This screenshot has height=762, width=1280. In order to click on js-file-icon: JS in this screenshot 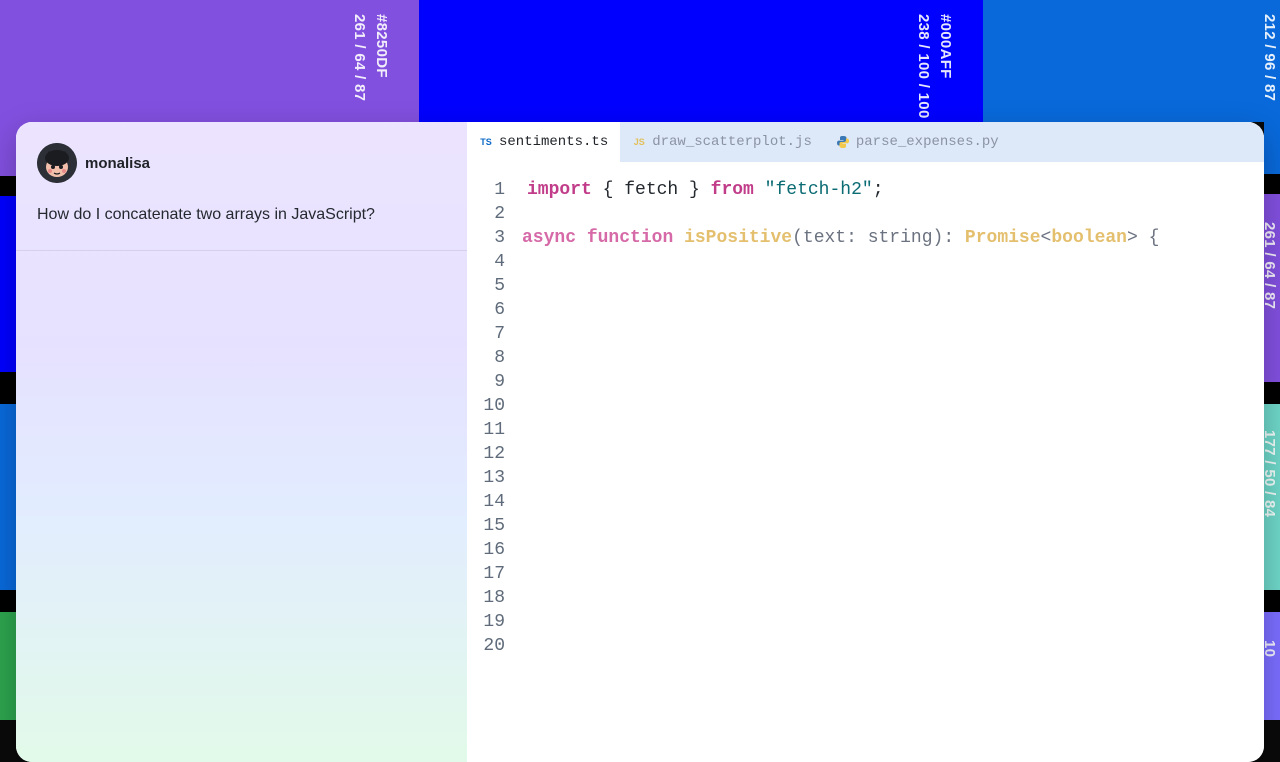, I will do `click(639, 142)`.